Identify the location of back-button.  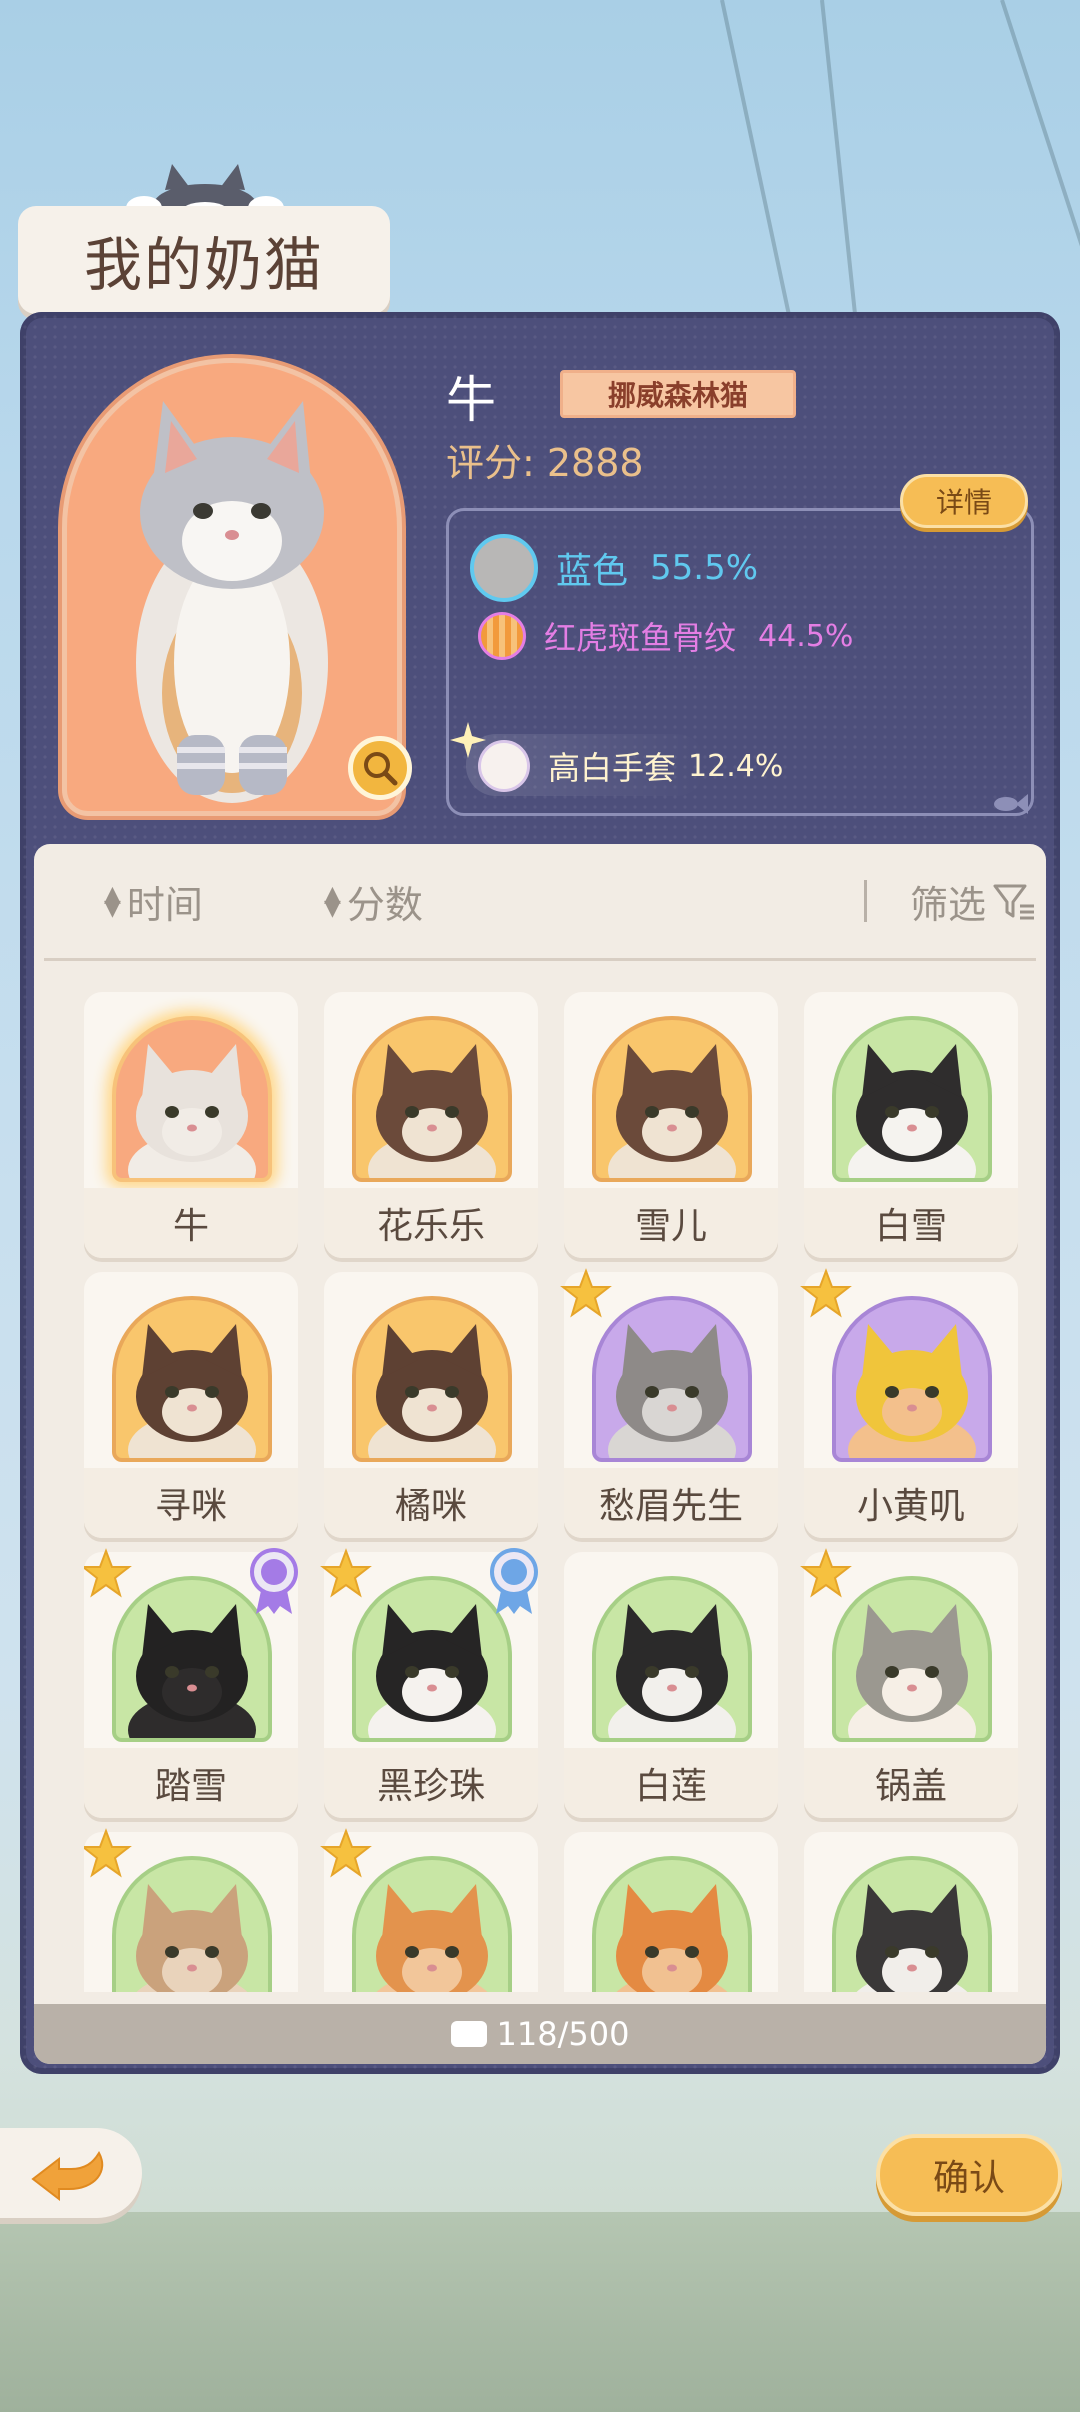
(71, 2173).